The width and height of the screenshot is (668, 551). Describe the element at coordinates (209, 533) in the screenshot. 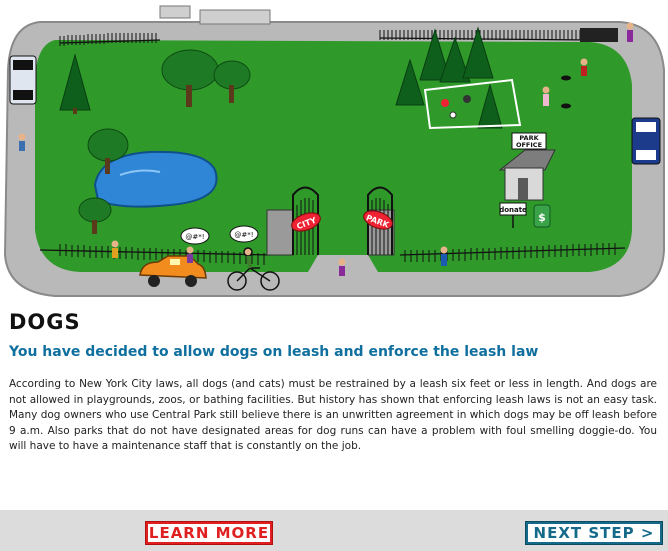

I see `learn-more-button: LEARN MORE` at that location.